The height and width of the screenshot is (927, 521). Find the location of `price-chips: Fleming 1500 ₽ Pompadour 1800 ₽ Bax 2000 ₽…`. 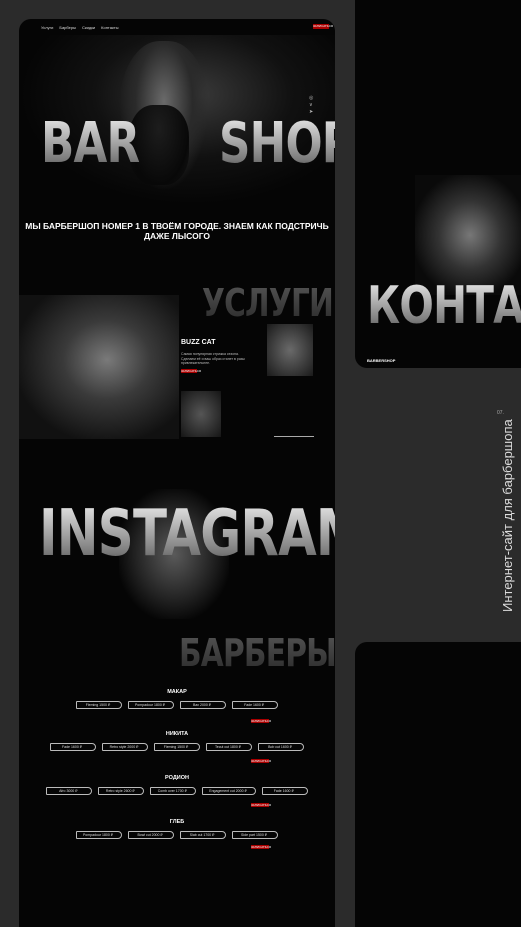

price-chips: Fleming 1500 ₽ Pompadour 1800 ₽ Bax 2000 ₽… is located at coordinates (177, 705).